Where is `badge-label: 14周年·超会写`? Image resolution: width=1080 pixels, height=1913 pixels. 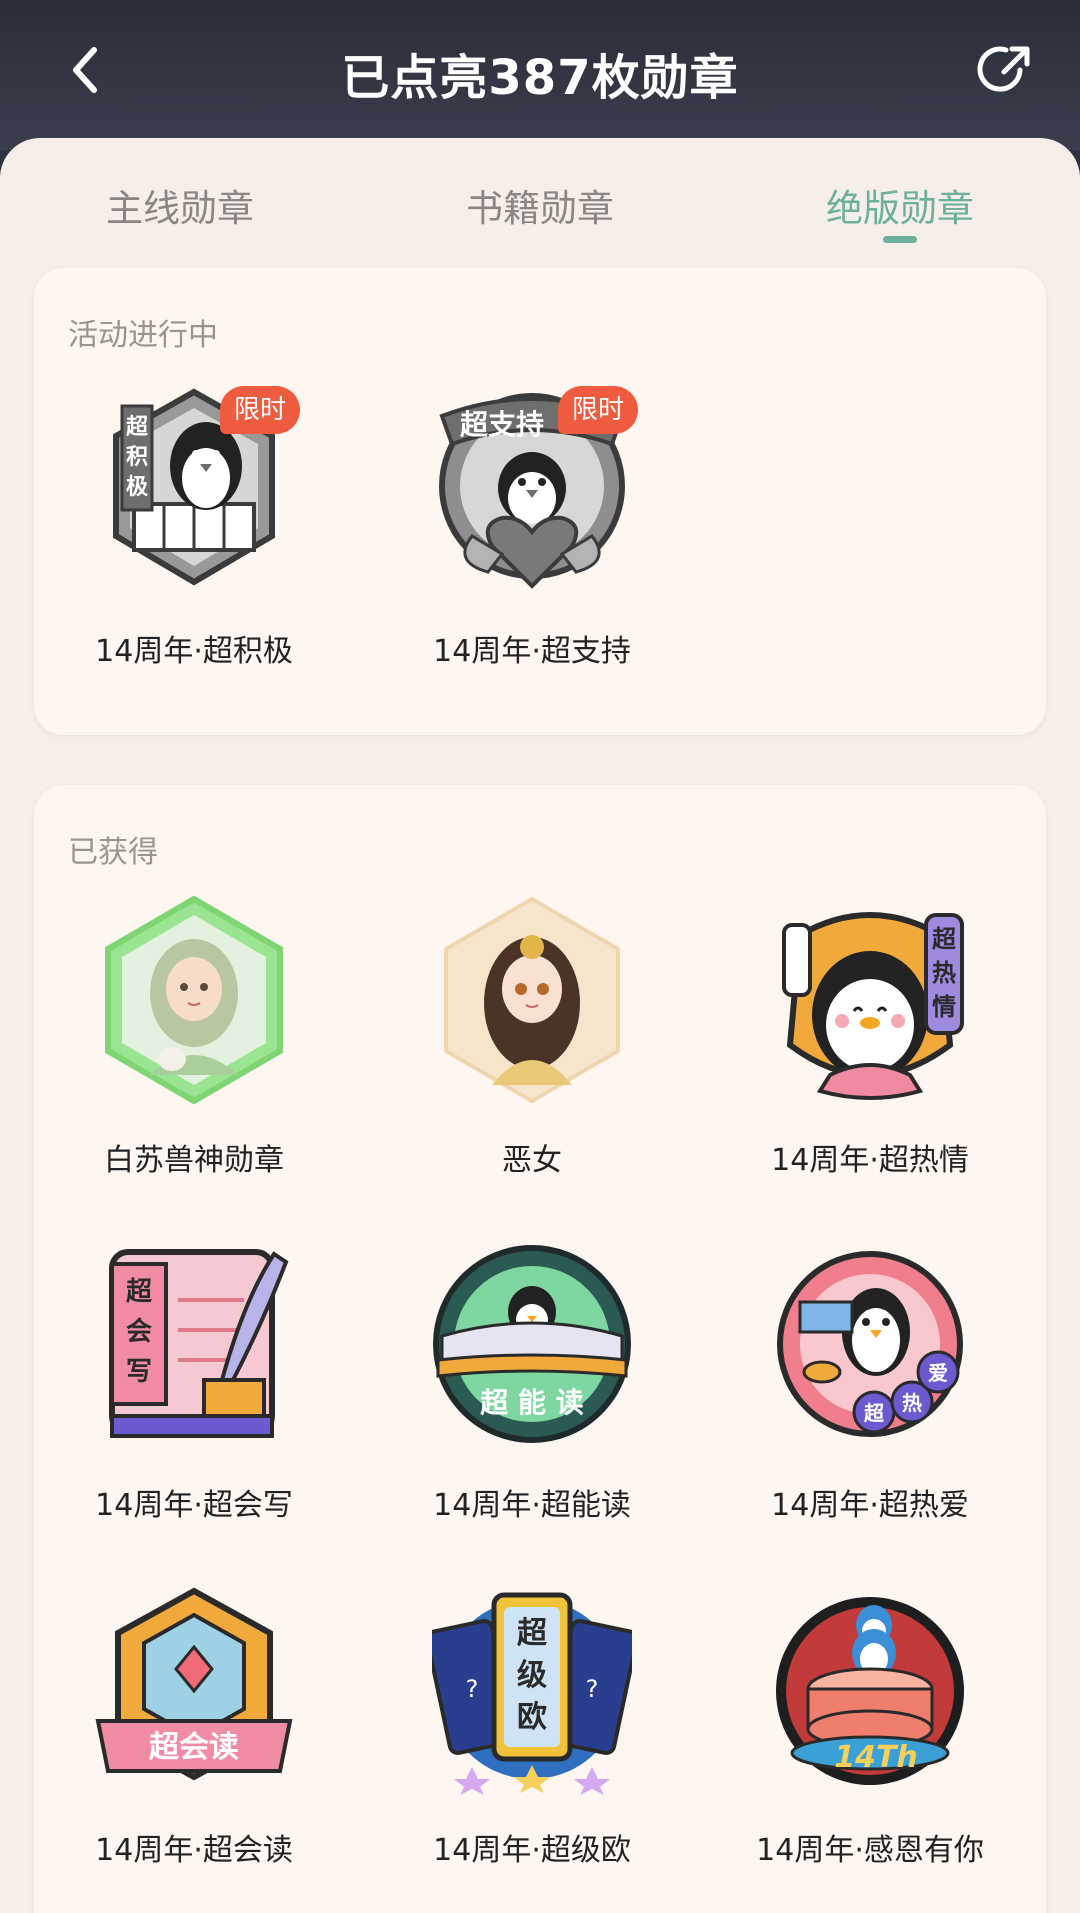 badge-label: 14周年·超会写 is located at coordinates (194, 1505).